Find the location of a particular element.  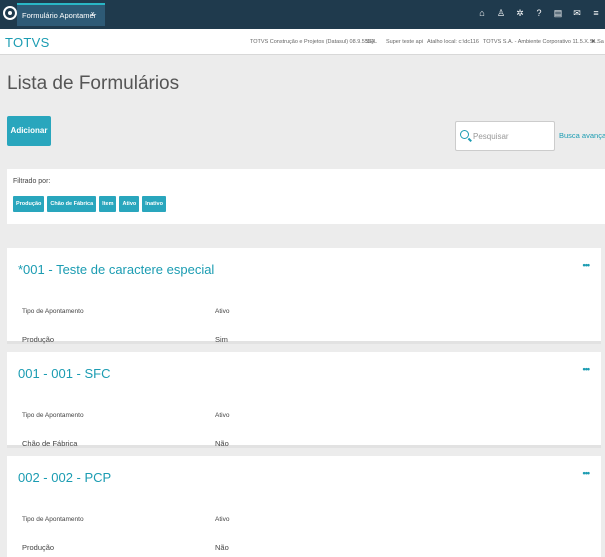

tab-formulario-apontamento: Formulário Apontamer x is located at coordinates (61, 14).